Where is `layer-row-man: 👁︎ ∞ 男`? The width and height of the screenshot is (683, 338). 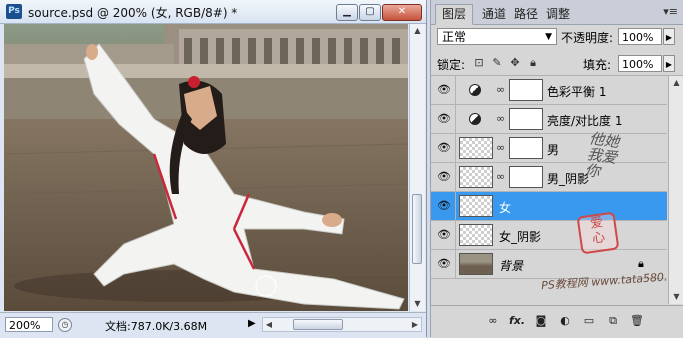
layer-row-man: 👁︎ ∞ 男 is located at coordinates (549, 148).